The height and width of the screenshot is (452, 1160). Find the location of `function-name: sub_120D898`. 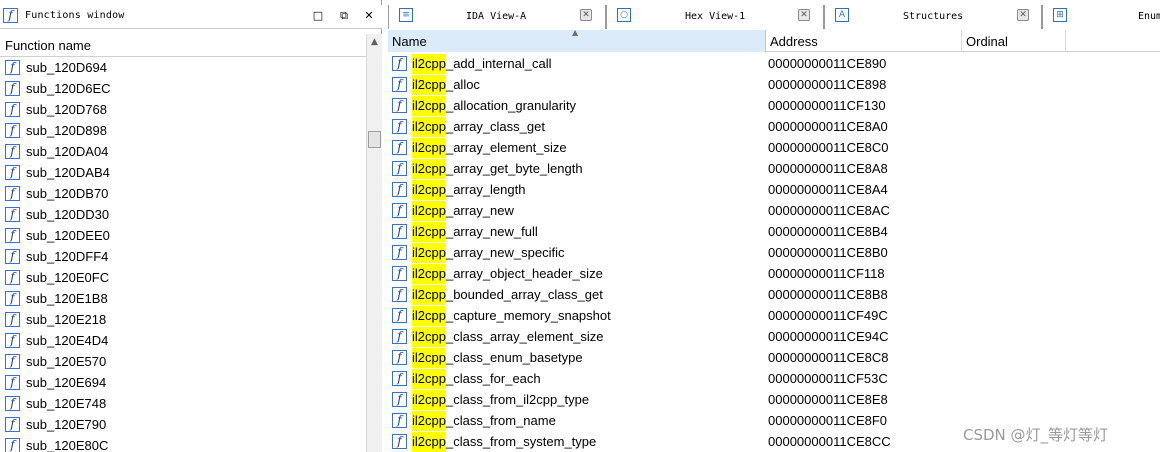

function-name: sub_120D898 is located at coordinates (66, 130).